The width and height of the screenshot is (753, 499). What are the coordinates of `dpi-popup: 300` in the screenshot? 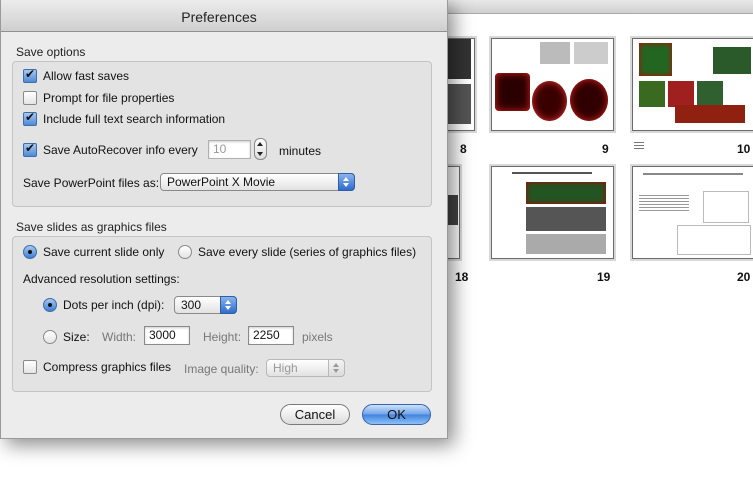 It's located at (205, 305).